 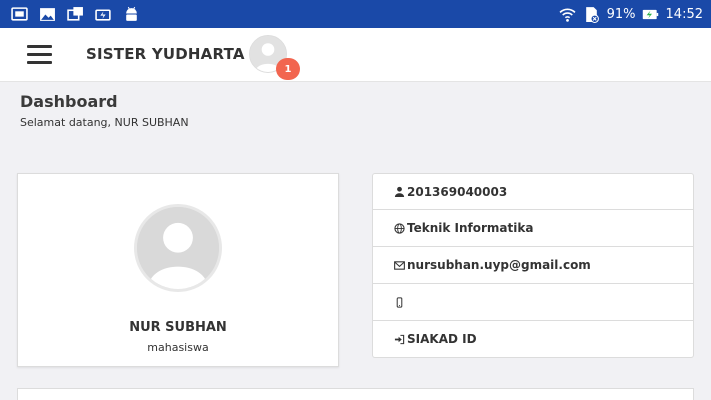 I want to click on screen-mirror-icon, so click(x=19, y=14).